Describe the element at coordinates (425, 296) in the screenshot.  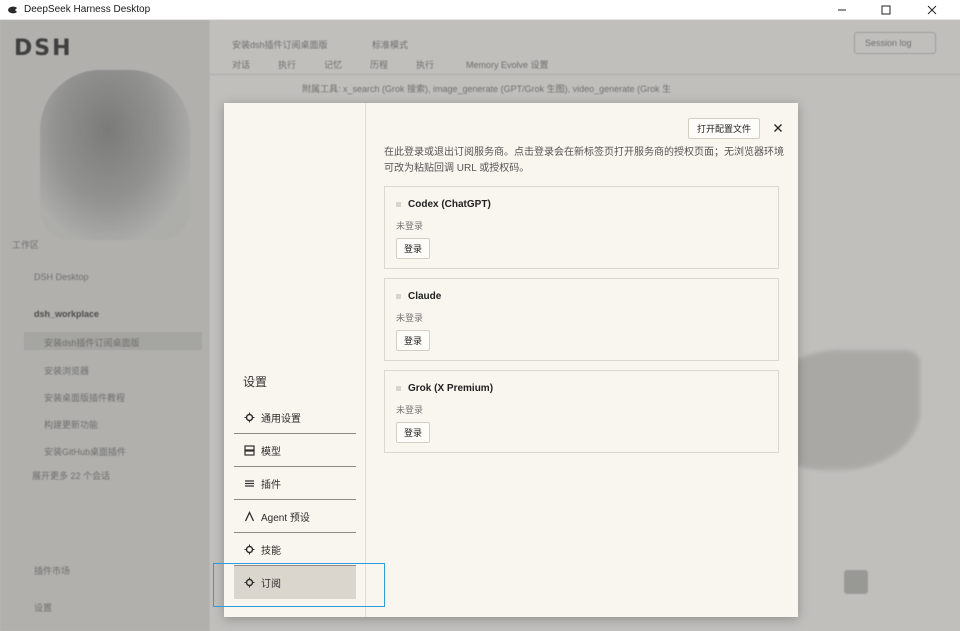
I see `provider-name: Claude` at that location.